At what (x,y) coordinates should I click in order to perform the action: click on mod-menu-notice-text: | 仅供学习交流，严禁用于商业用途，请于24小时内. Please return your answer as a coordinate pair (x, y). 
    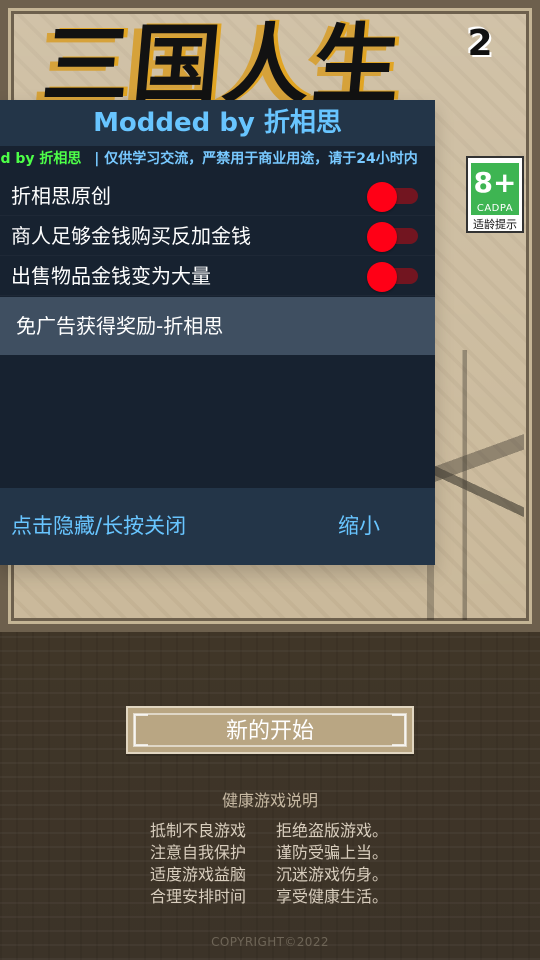
    Looking at the image, I should click on (256, 159).